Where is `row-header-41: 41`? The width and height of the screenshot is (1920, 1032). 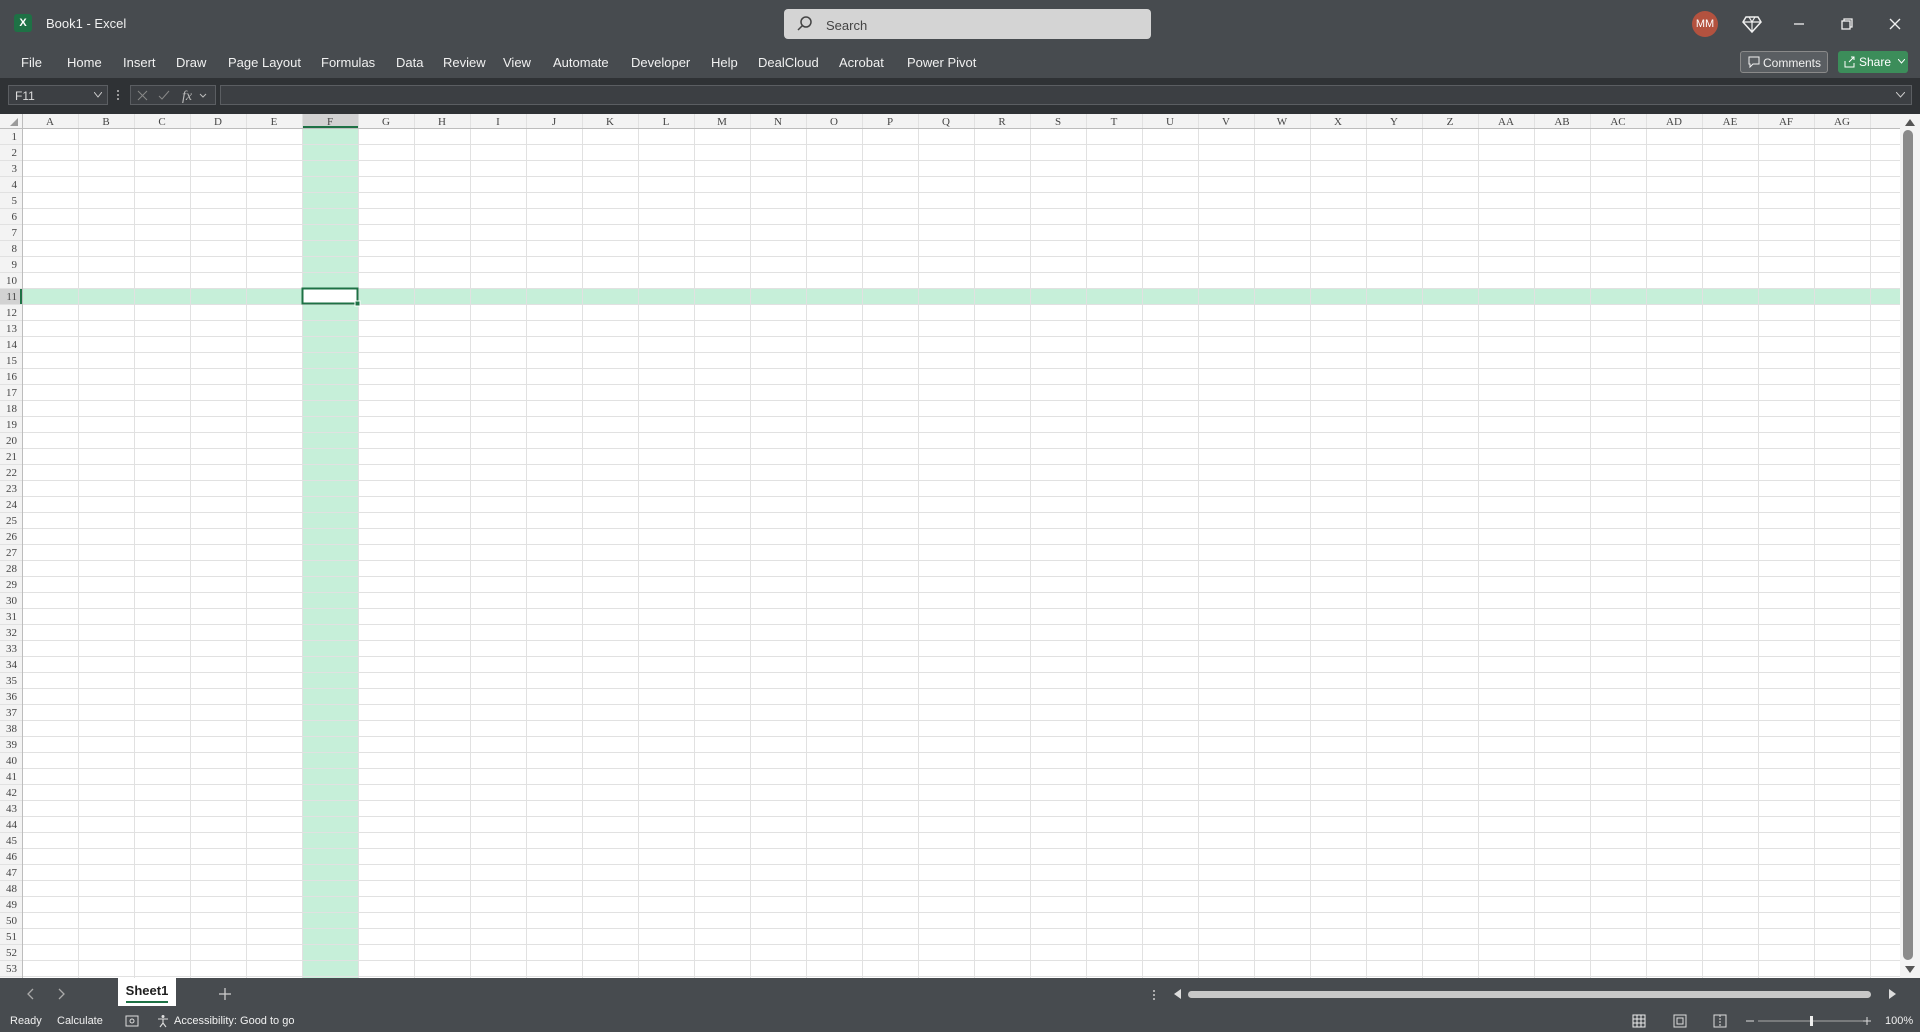
row-header-41: 41 is located at coordinates (11, 777).